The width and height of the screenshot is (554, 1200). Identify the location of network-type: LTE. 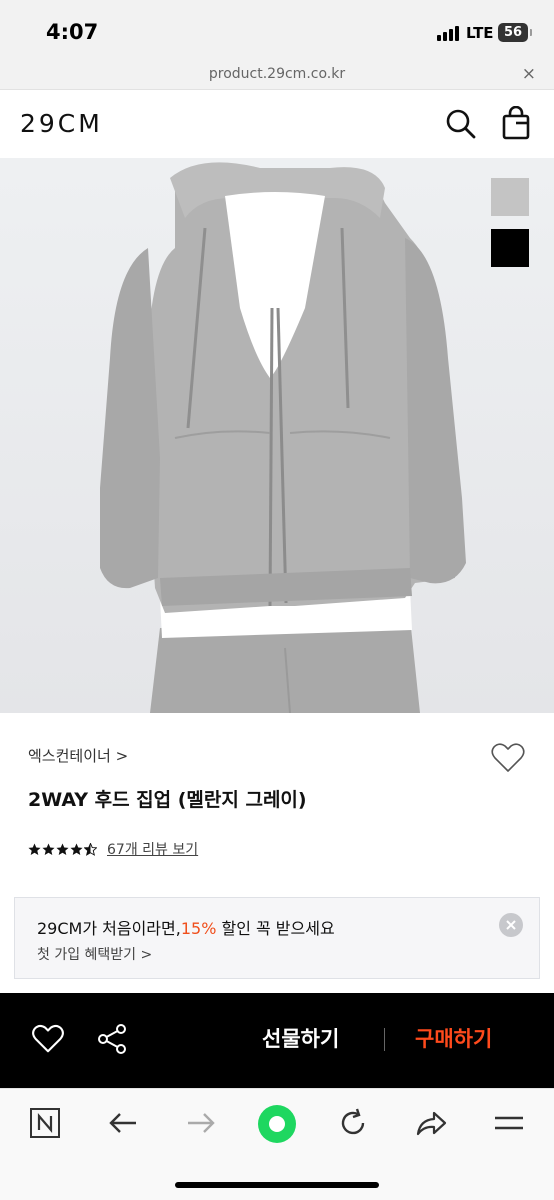
(480, 33).